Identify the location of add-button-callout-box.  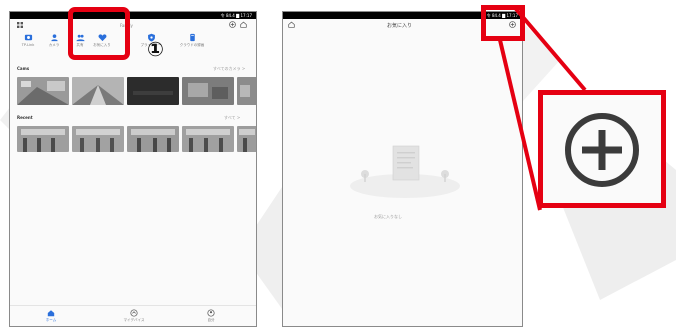
(503, 23).